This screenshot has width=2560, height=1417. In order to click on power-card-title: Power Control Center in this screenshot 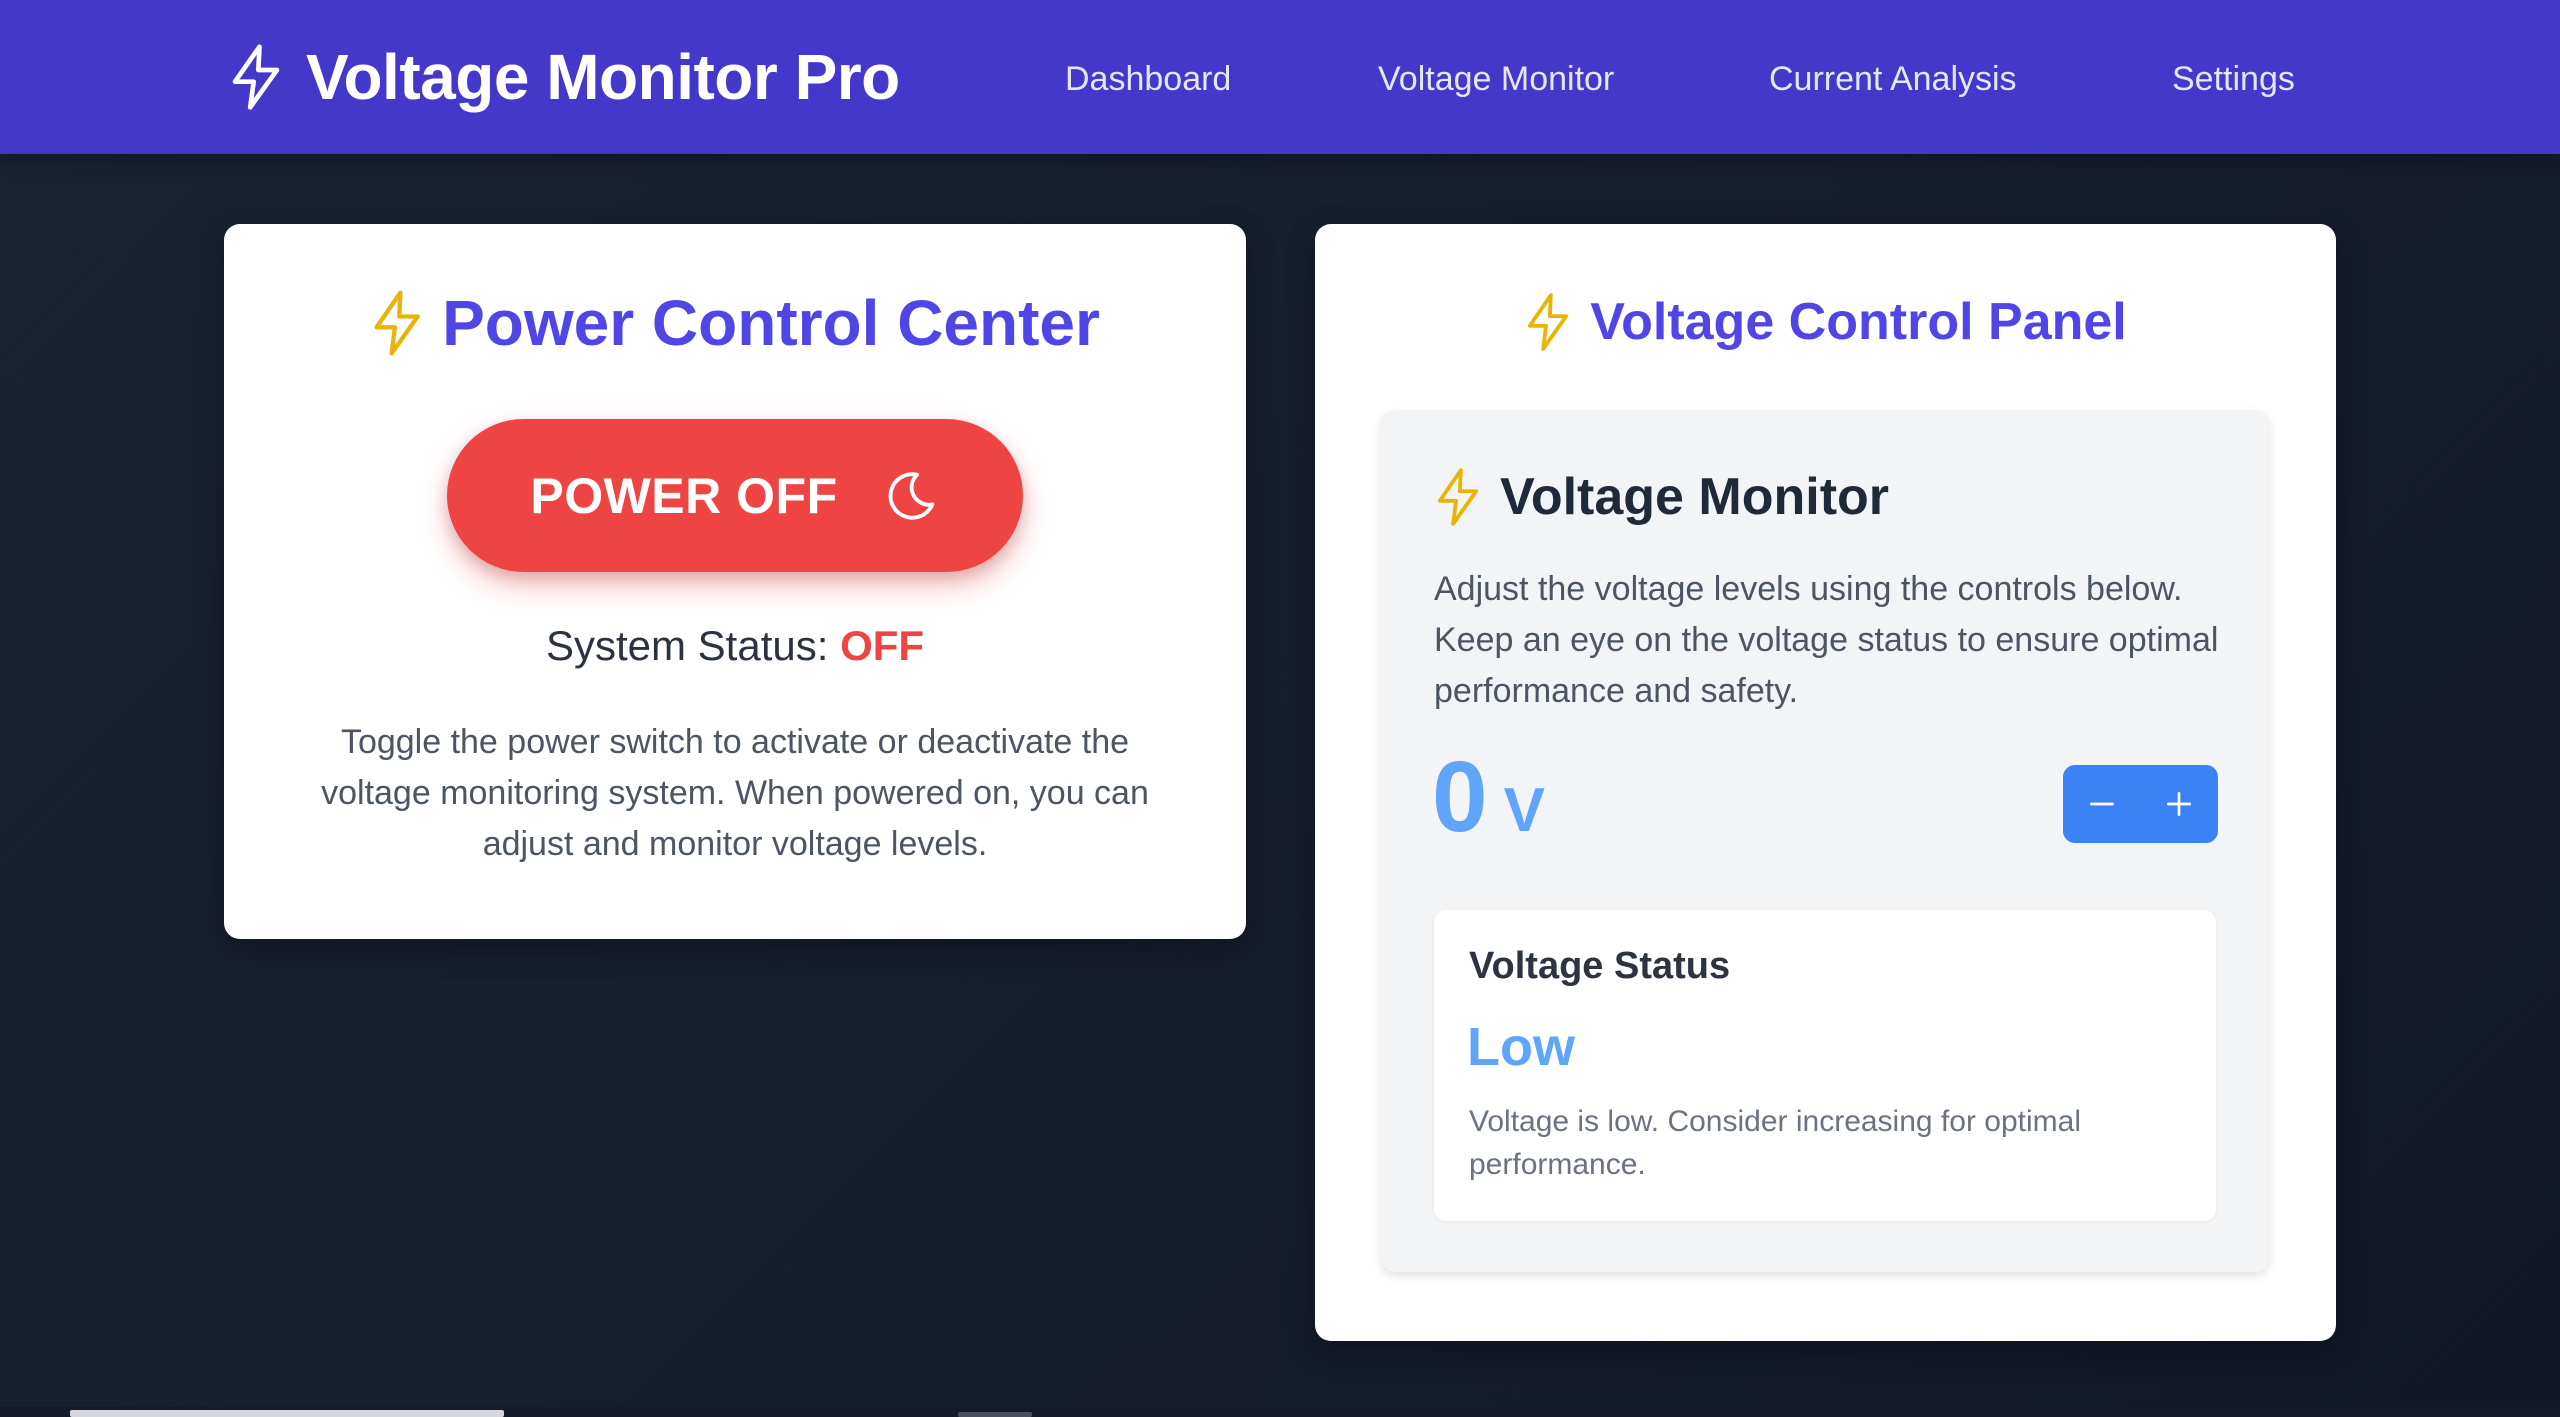, I will do `click(771, 323)`.